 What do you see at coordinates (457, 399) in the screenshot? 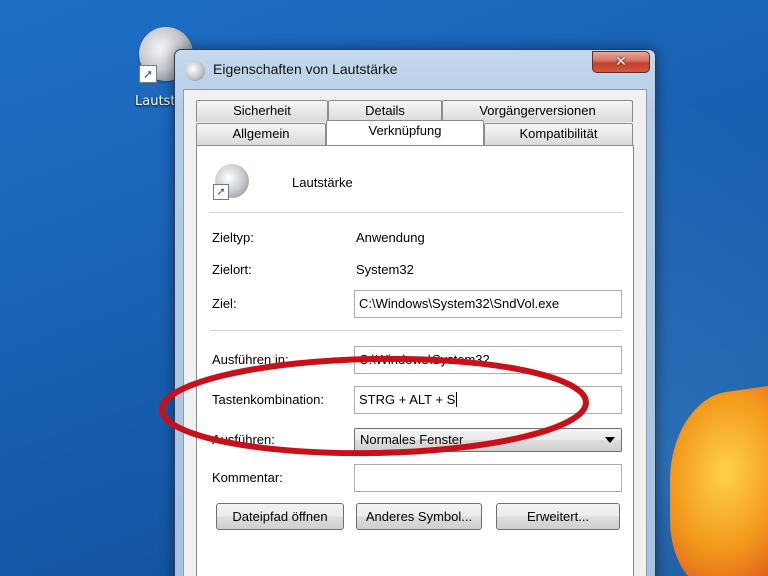
I see `text-cursor` at bounding box center [457, 399].